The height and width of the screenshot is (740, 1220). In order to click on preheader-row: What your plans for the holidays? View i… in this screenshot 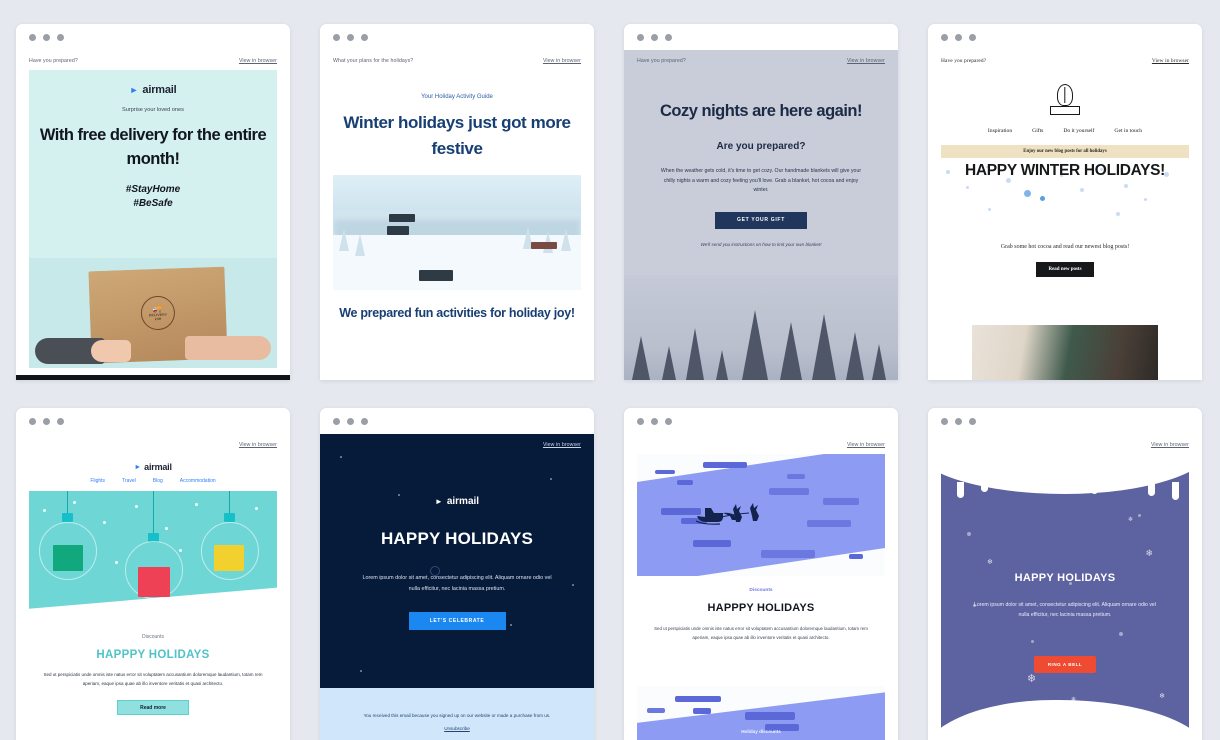, I will do `click(457, 60)`.